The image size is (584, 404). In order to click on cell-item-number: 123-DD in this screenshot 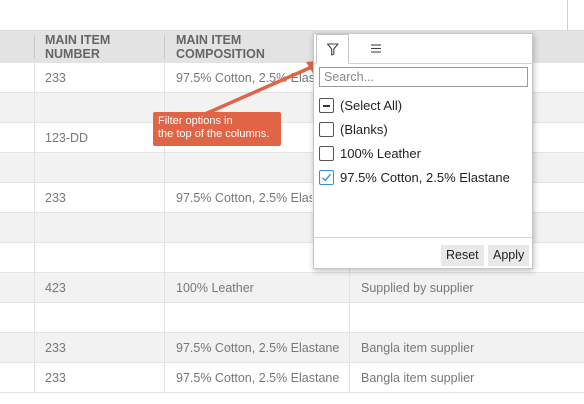, I will do `click(66, 138)`.